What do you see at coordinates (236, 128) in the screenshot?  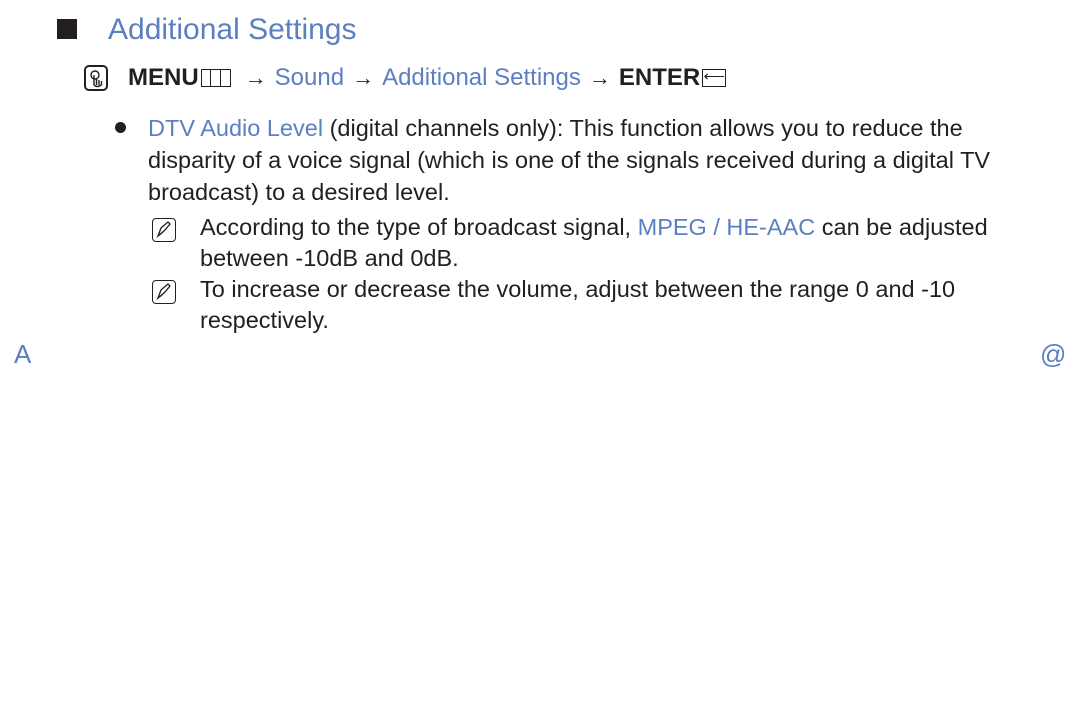 I see `term-dtv-audio-level: DTV Audio Level` at bounding box center [236, 128].